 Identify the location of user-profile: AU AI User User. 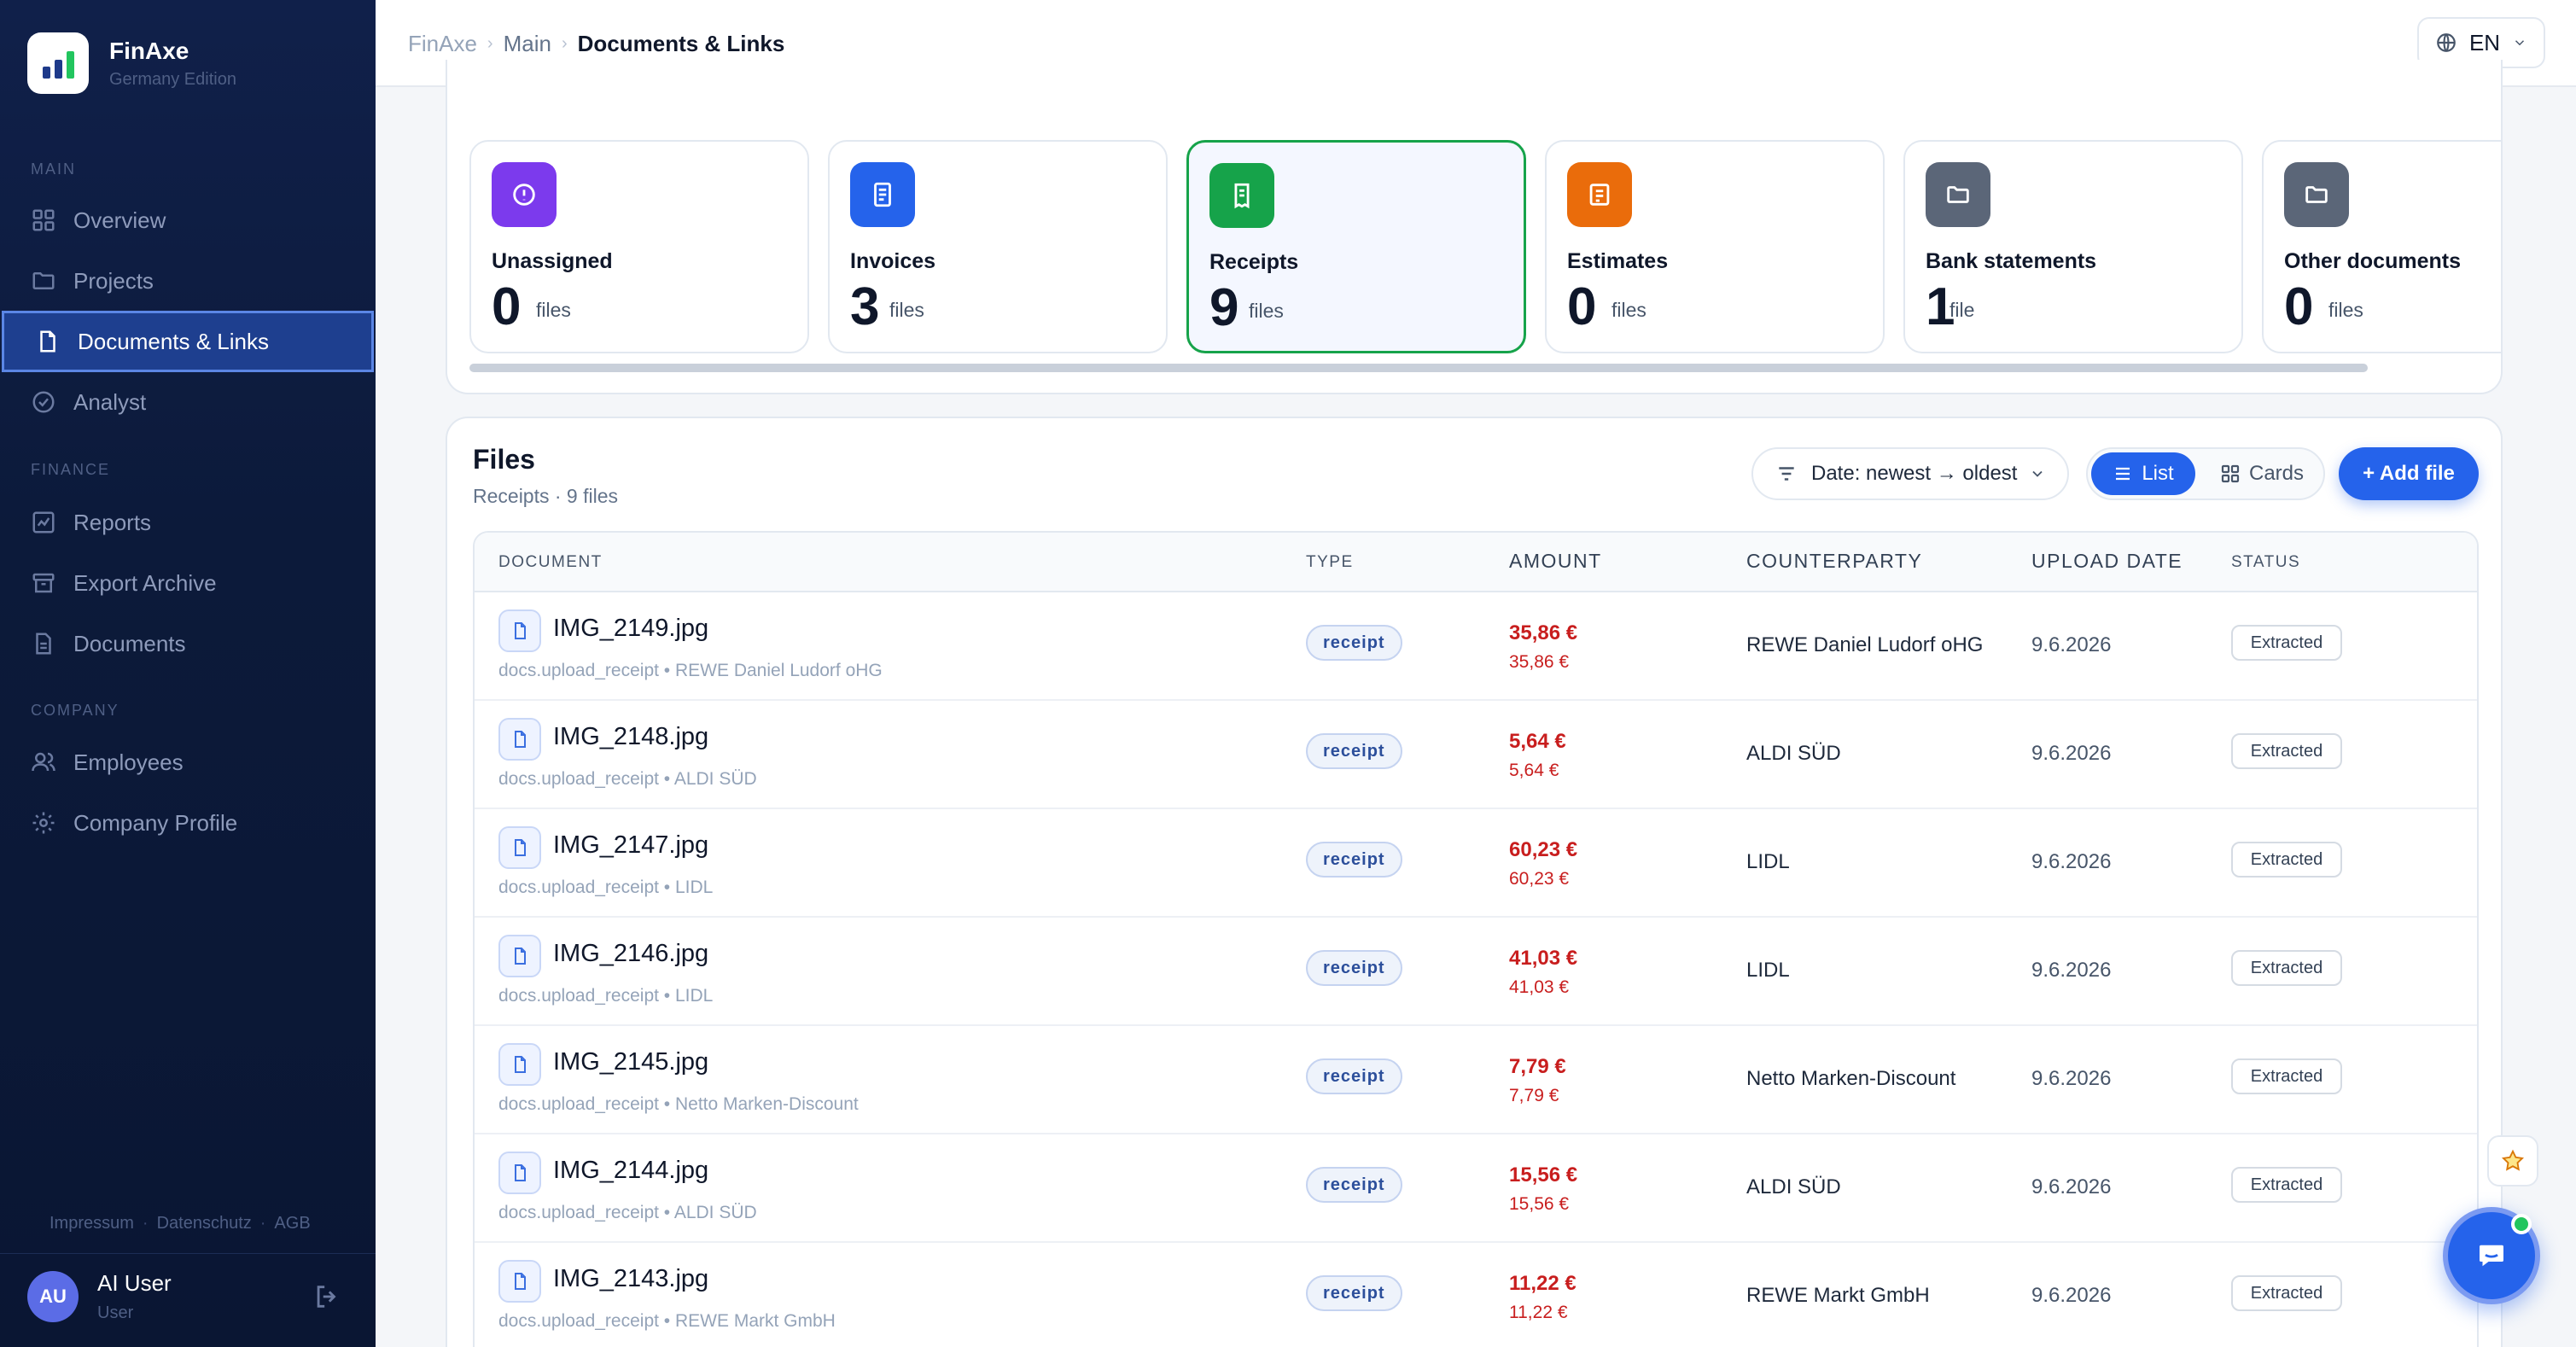
(99, 1296).